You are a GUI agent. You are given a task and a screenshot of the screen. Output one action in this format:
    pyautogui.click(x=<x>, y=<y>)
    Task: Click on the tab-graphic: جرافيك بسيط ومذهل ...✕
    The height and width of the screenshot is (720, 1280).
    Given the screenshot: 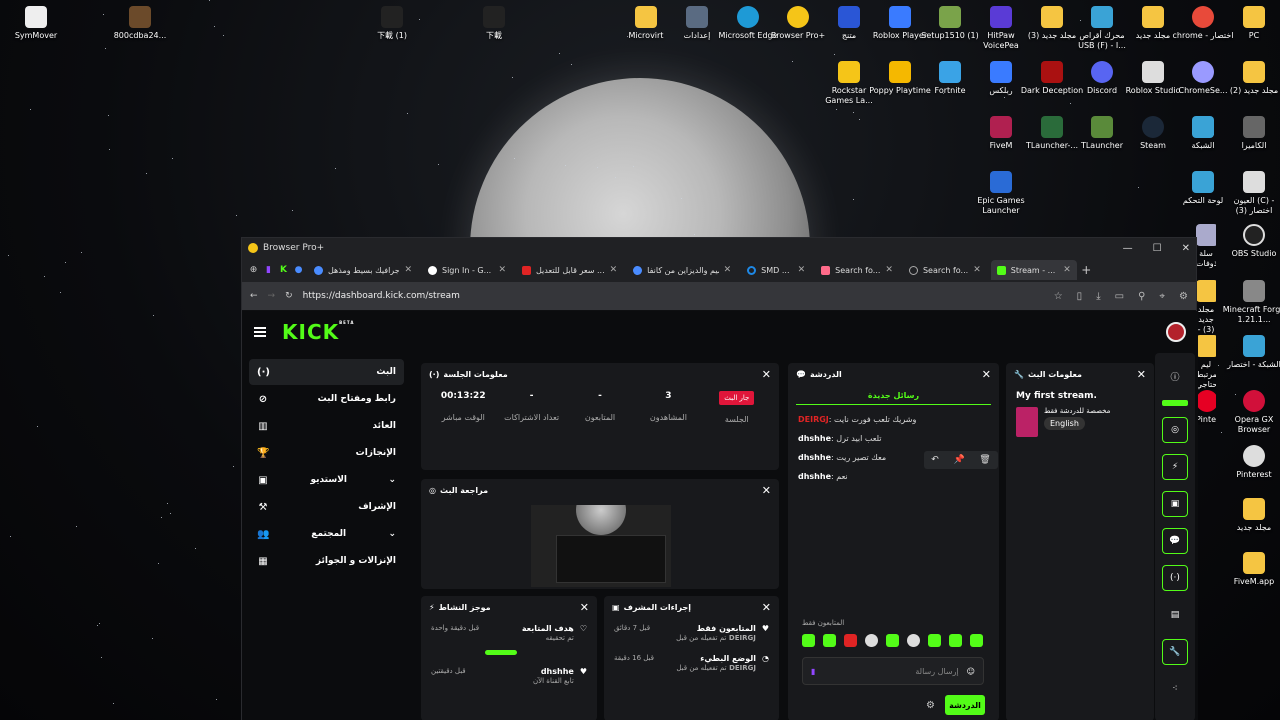 What is the action you would take?
    pyautogui.click(x=363, y=270)
    